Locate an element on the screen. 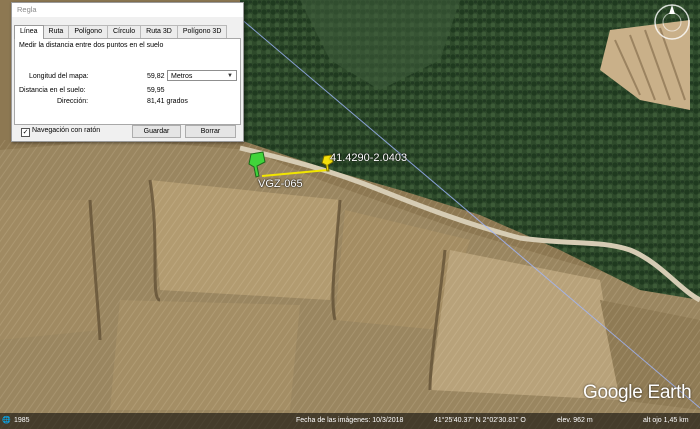 The height and width of the screenshot is (429, 700). tab-path-3d: Ruta 3D is located at coordinates (159, 31).